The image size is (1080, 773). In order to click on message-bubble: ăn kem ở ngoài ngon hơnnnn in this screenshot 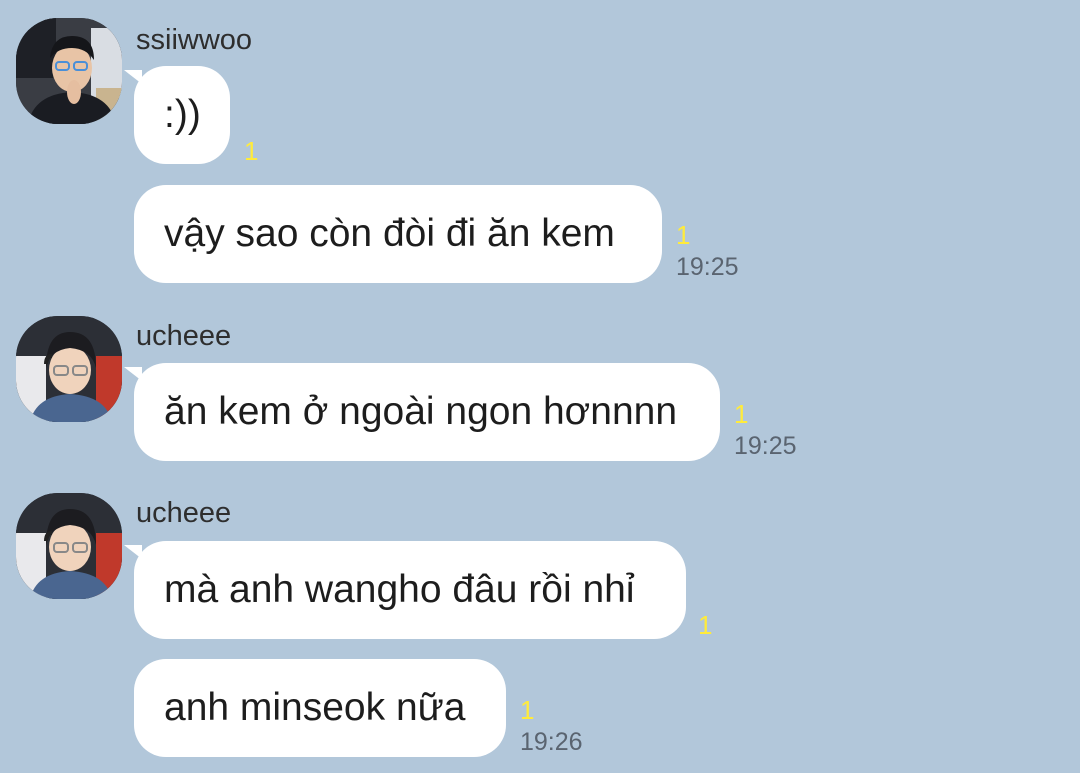, I will do `click(422, 412)`.